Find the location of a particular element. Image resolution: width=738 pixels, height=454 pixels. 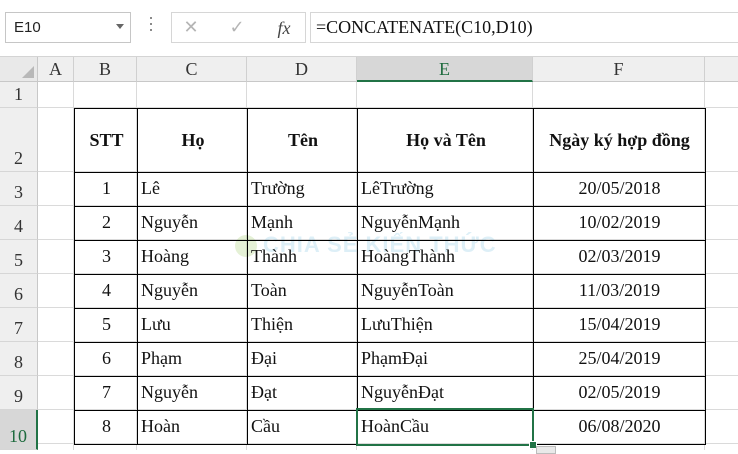

table-cell-ho: Hoàng is located at coordinates (192, 257).